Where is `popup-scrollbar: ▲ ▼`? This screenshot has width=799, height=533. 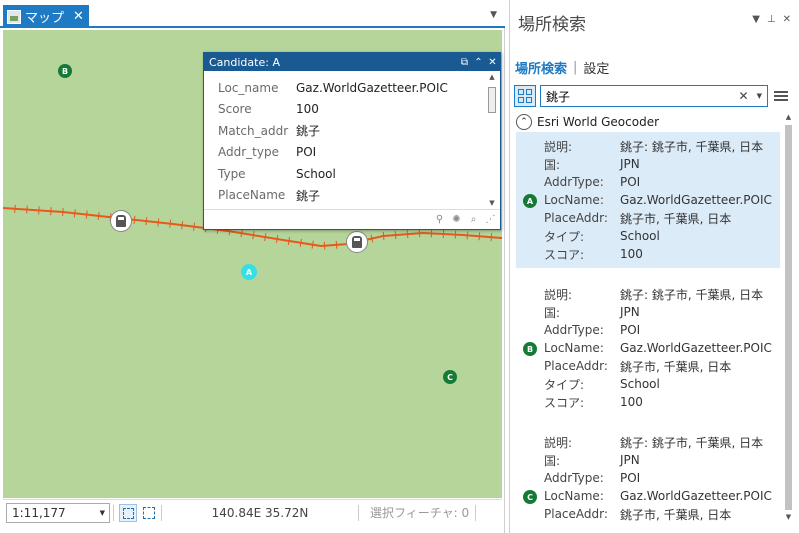 popup-scrollbar: ▲ ▼ is located at coordinates (492, 141).